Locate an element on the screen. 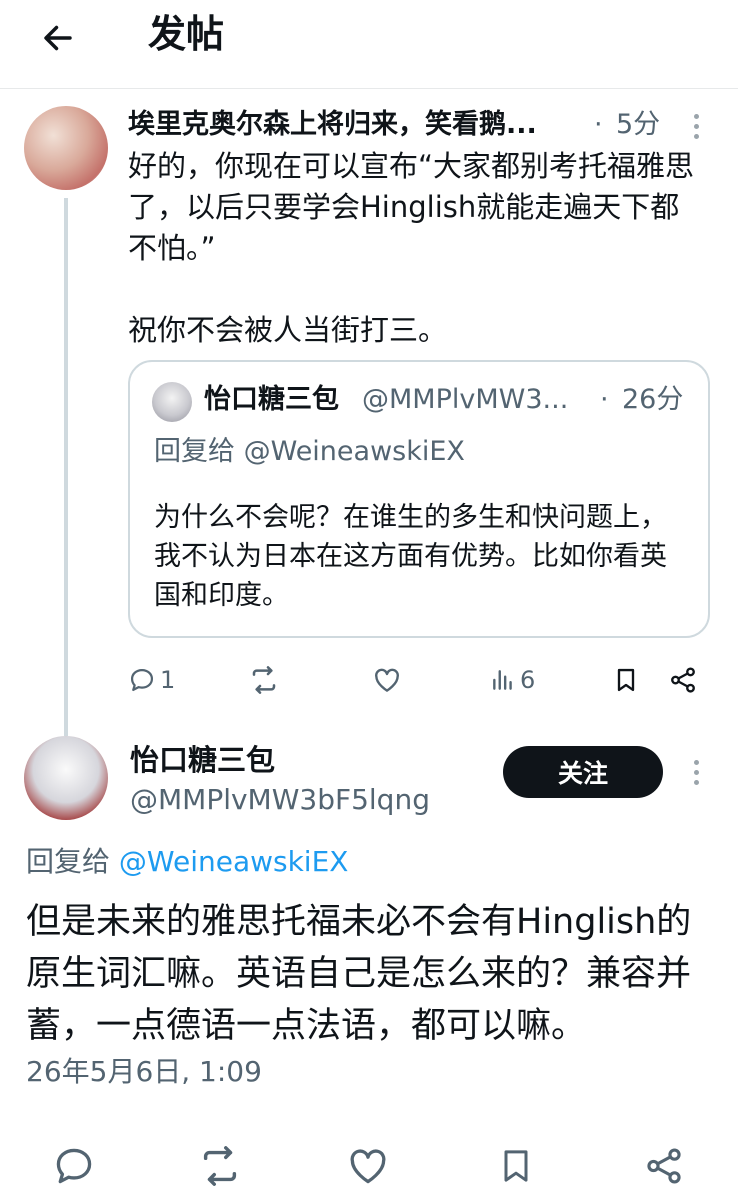  reply-to-prefix: 回复给 is located at coordinates (68, 861).